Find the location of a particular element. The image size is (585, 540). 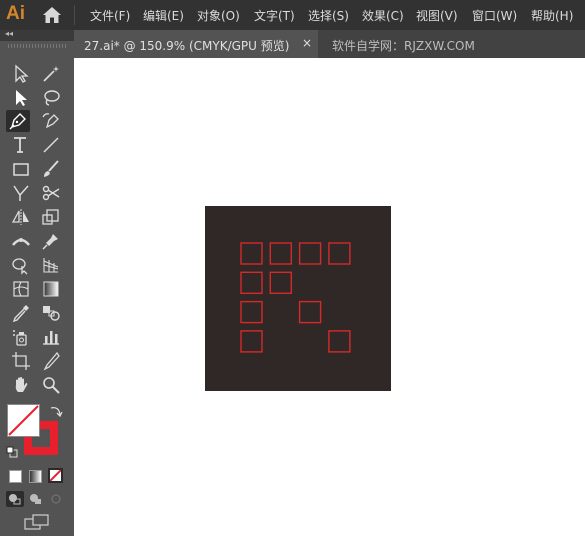

menu-help: 帮助(H) is located at coordinates (552, 15).